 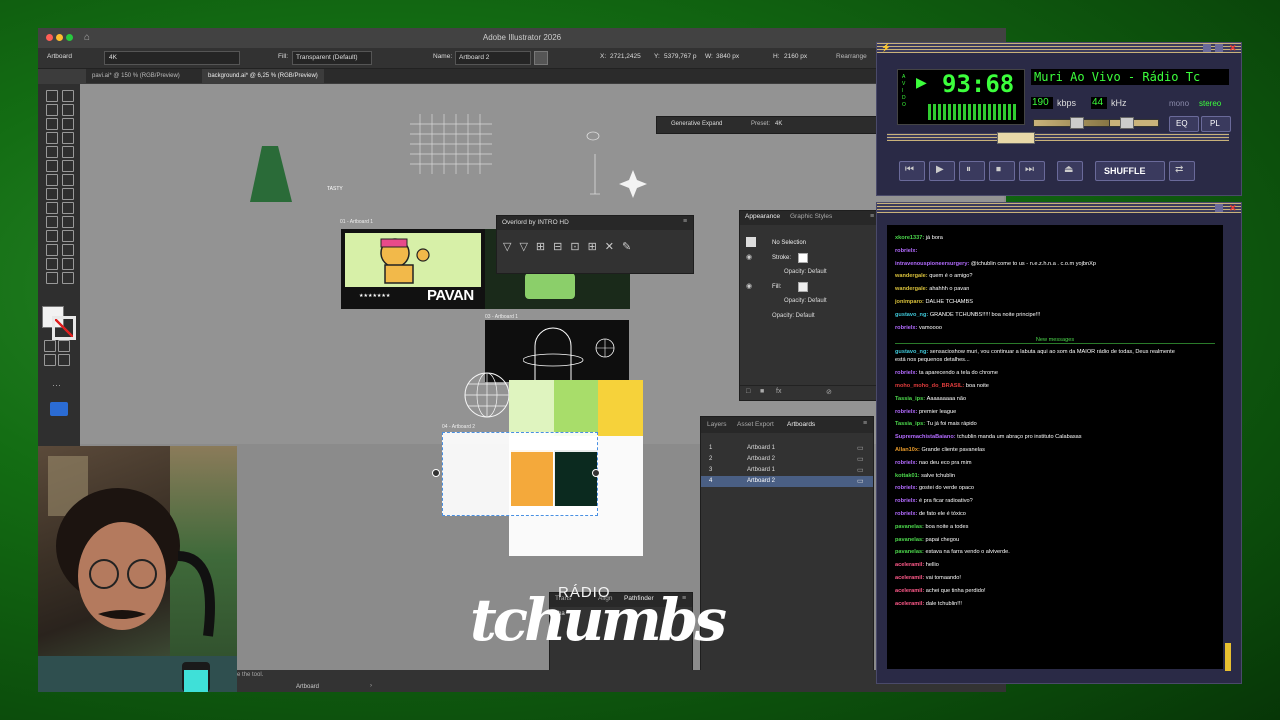 I want to click on artboard-row-selected: 4 Artboard 2 ▭, so click(x=787, y=481).